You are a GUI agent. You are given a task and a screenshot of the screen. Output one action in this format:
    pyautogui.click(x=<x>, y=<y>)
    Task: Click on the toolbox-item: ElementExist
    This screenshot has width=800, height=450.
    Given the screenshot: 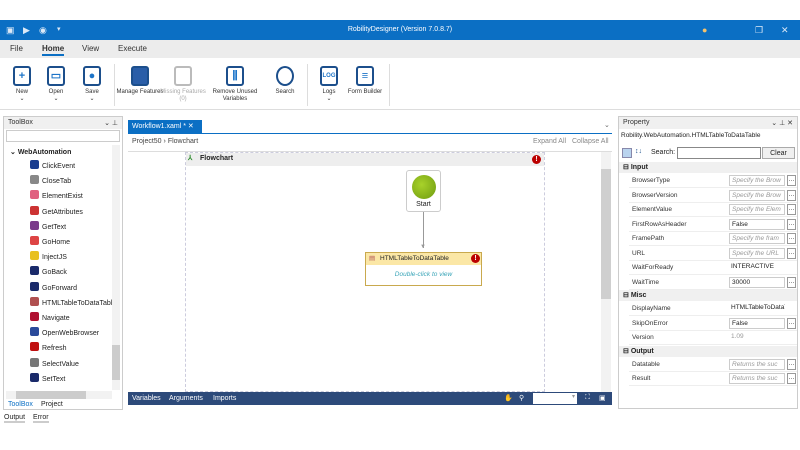 What is the action you would take?
    pyautogui.click(x=56, y=195)
    